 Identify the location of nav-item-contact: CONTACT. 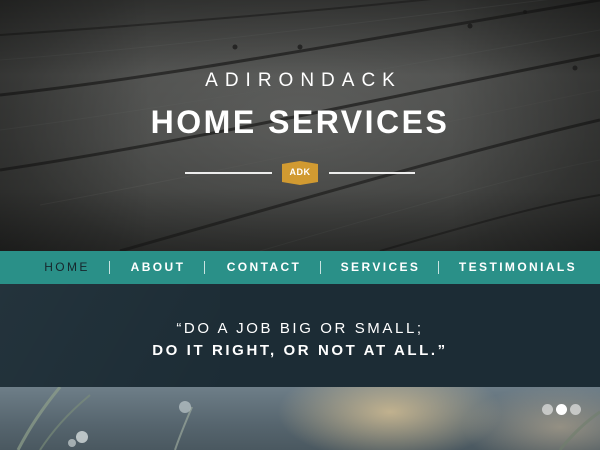
(264, 267).